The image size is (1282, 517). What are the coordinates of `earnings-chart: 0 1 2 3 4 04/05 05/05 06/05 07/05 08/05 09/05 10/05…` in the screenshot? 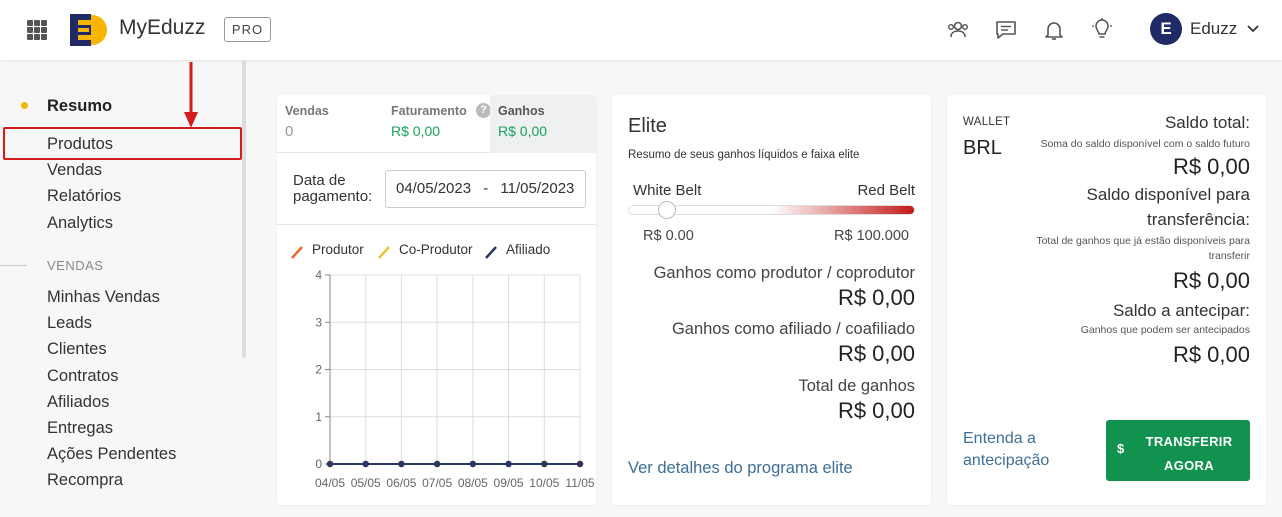 It's located at (455, 379).